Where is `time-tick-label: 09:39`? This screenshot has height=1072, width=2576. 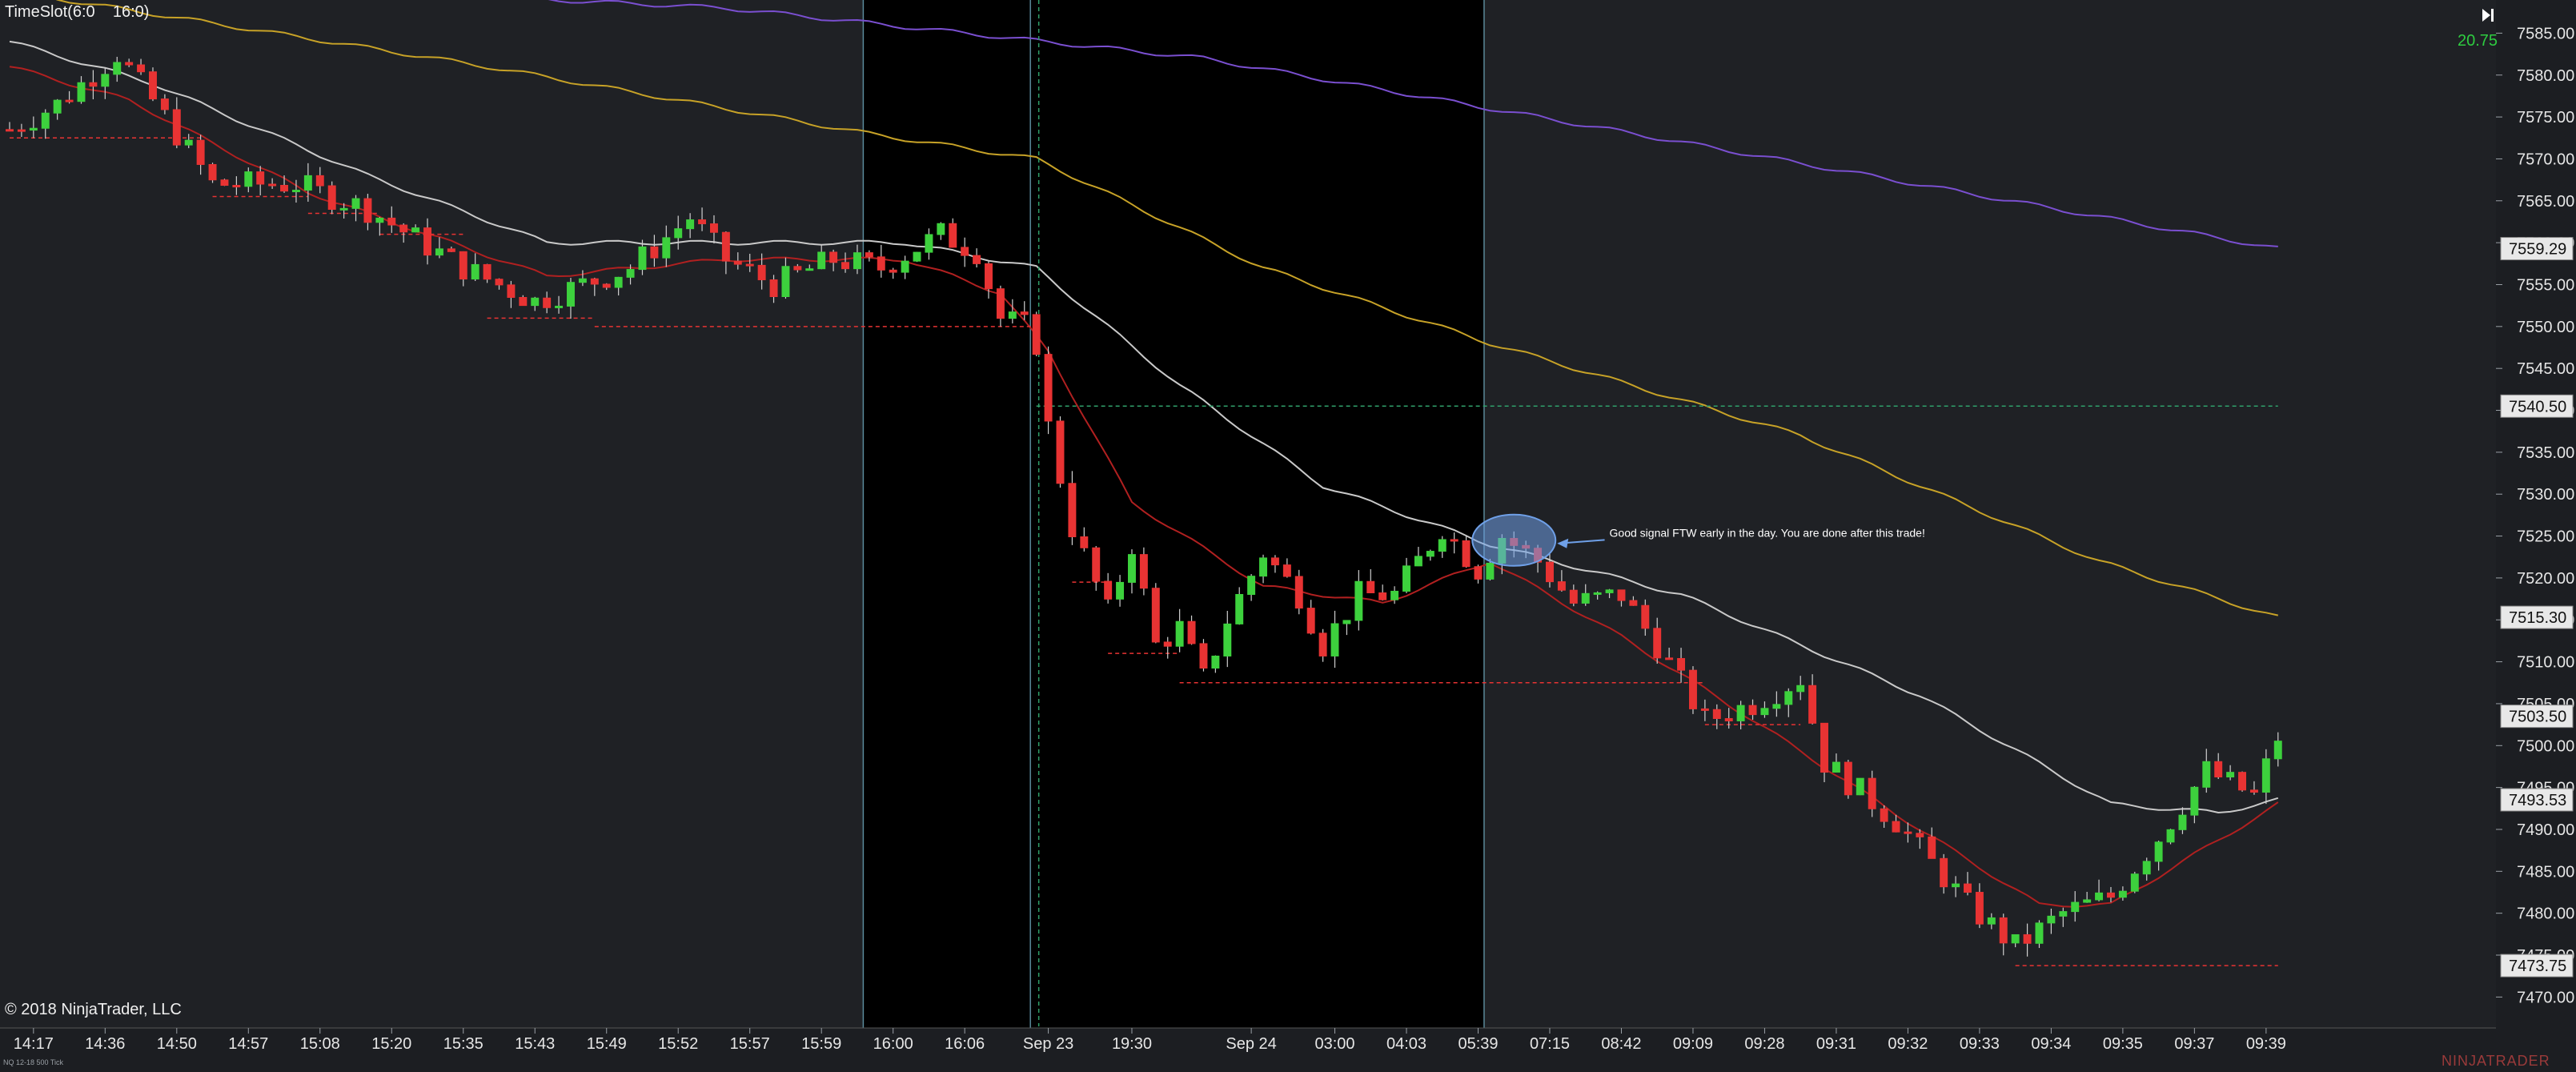 time-tick-label: 09:39 is located at coordinates (2266, 1044).